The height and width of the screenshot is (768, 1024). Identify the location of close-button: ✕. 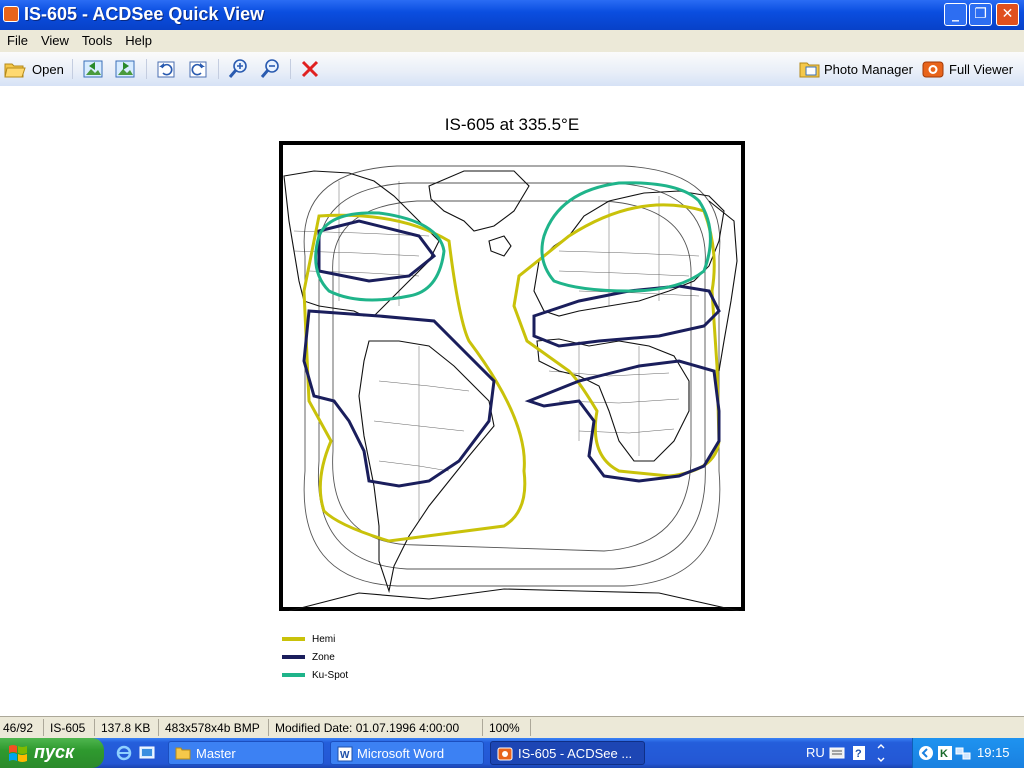
(1007, 14).